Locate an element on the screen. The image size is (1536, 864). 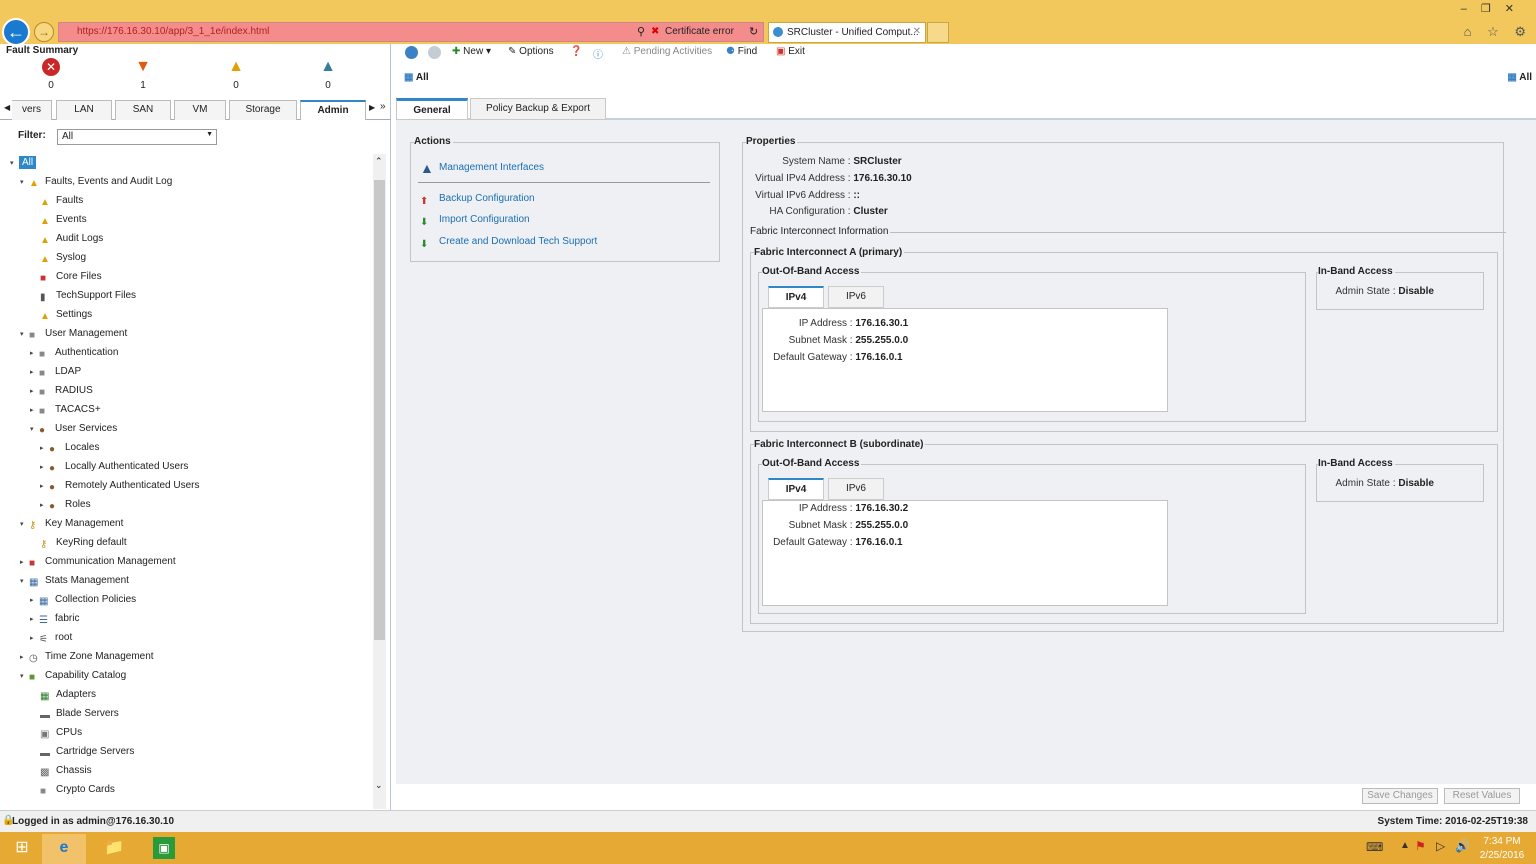
fault-critical: ✕ 0 is located at coordinates (51, 74).